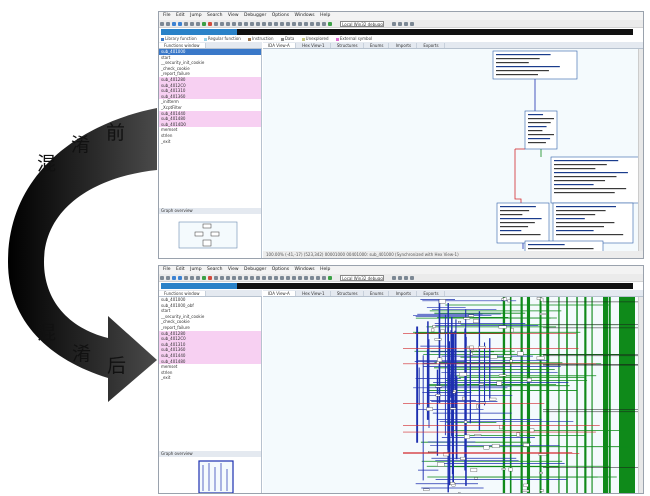  Describe the element at coordinates (325, 15) in the screenshot. I see `menu-help: Help` at that location.